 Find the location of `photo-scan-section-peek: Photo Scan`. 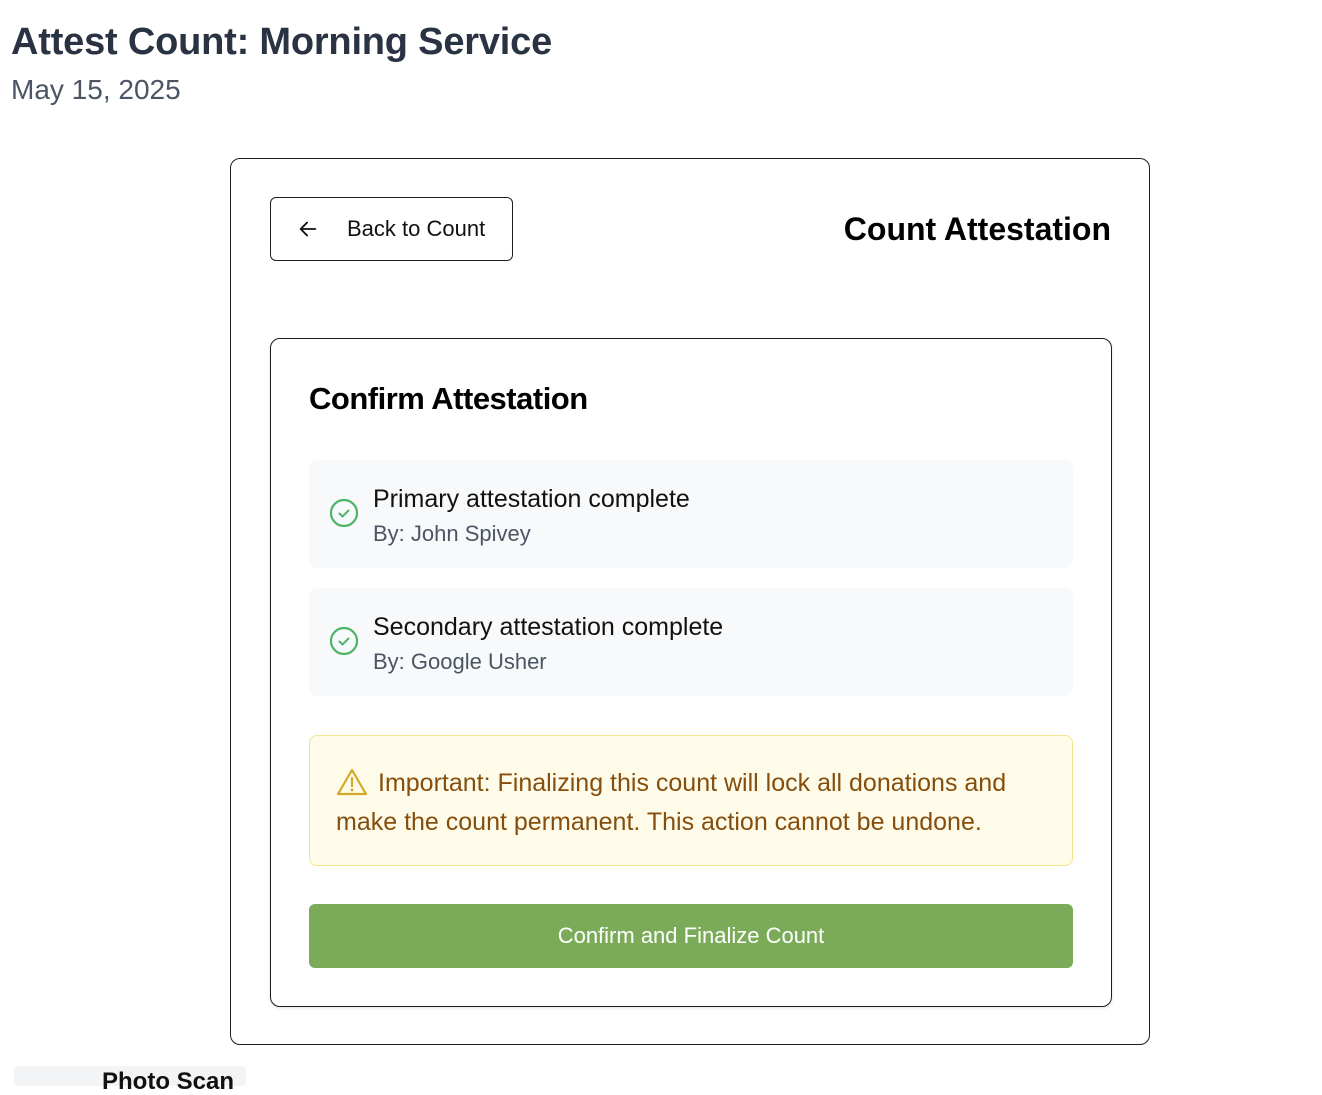

photo-scan-section-peek: Photo Scan is located at coordinates (130, 1080).